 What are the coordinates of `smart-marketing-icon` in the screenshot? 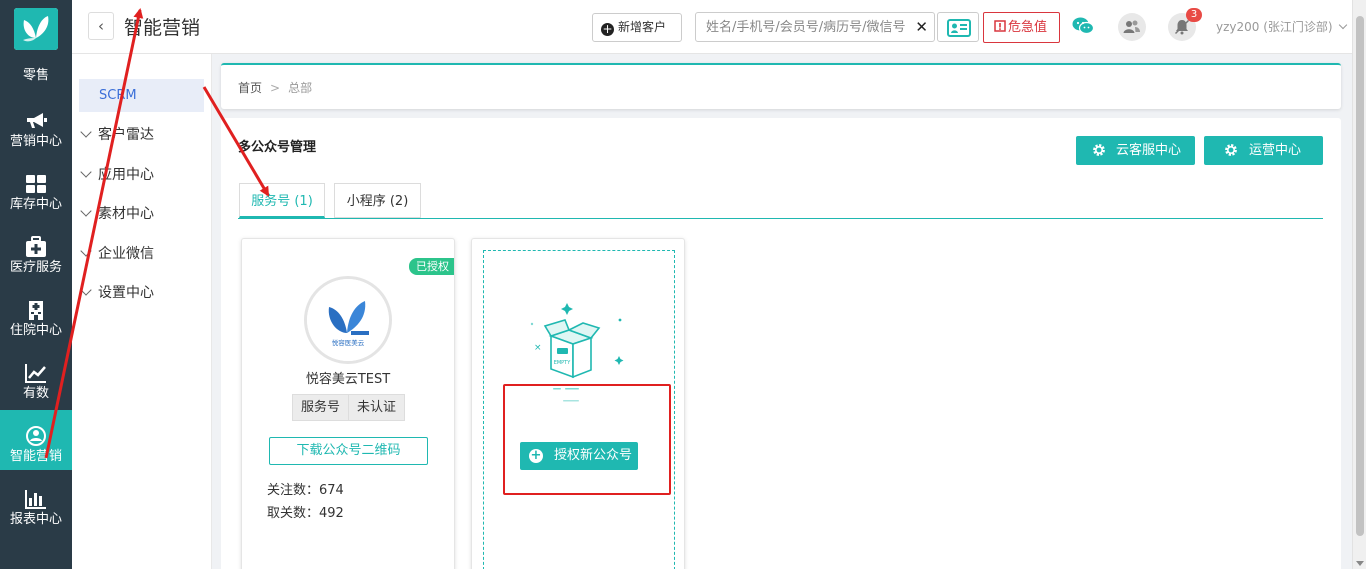 It's located at (36, 436).